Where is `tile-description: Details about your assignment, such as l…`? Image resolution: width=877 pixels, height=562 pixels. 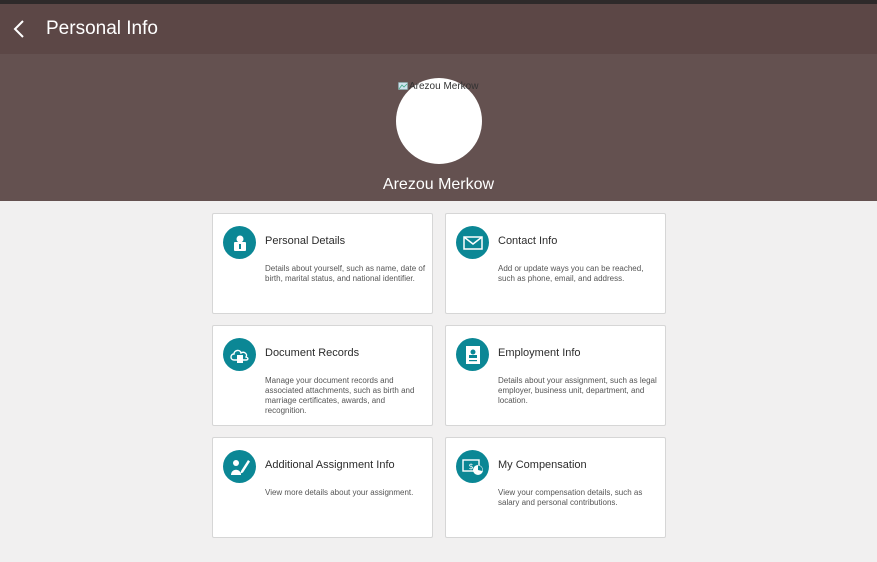
tile-description: Details about your assignment, such as l… is located at coordinates (577, 390).